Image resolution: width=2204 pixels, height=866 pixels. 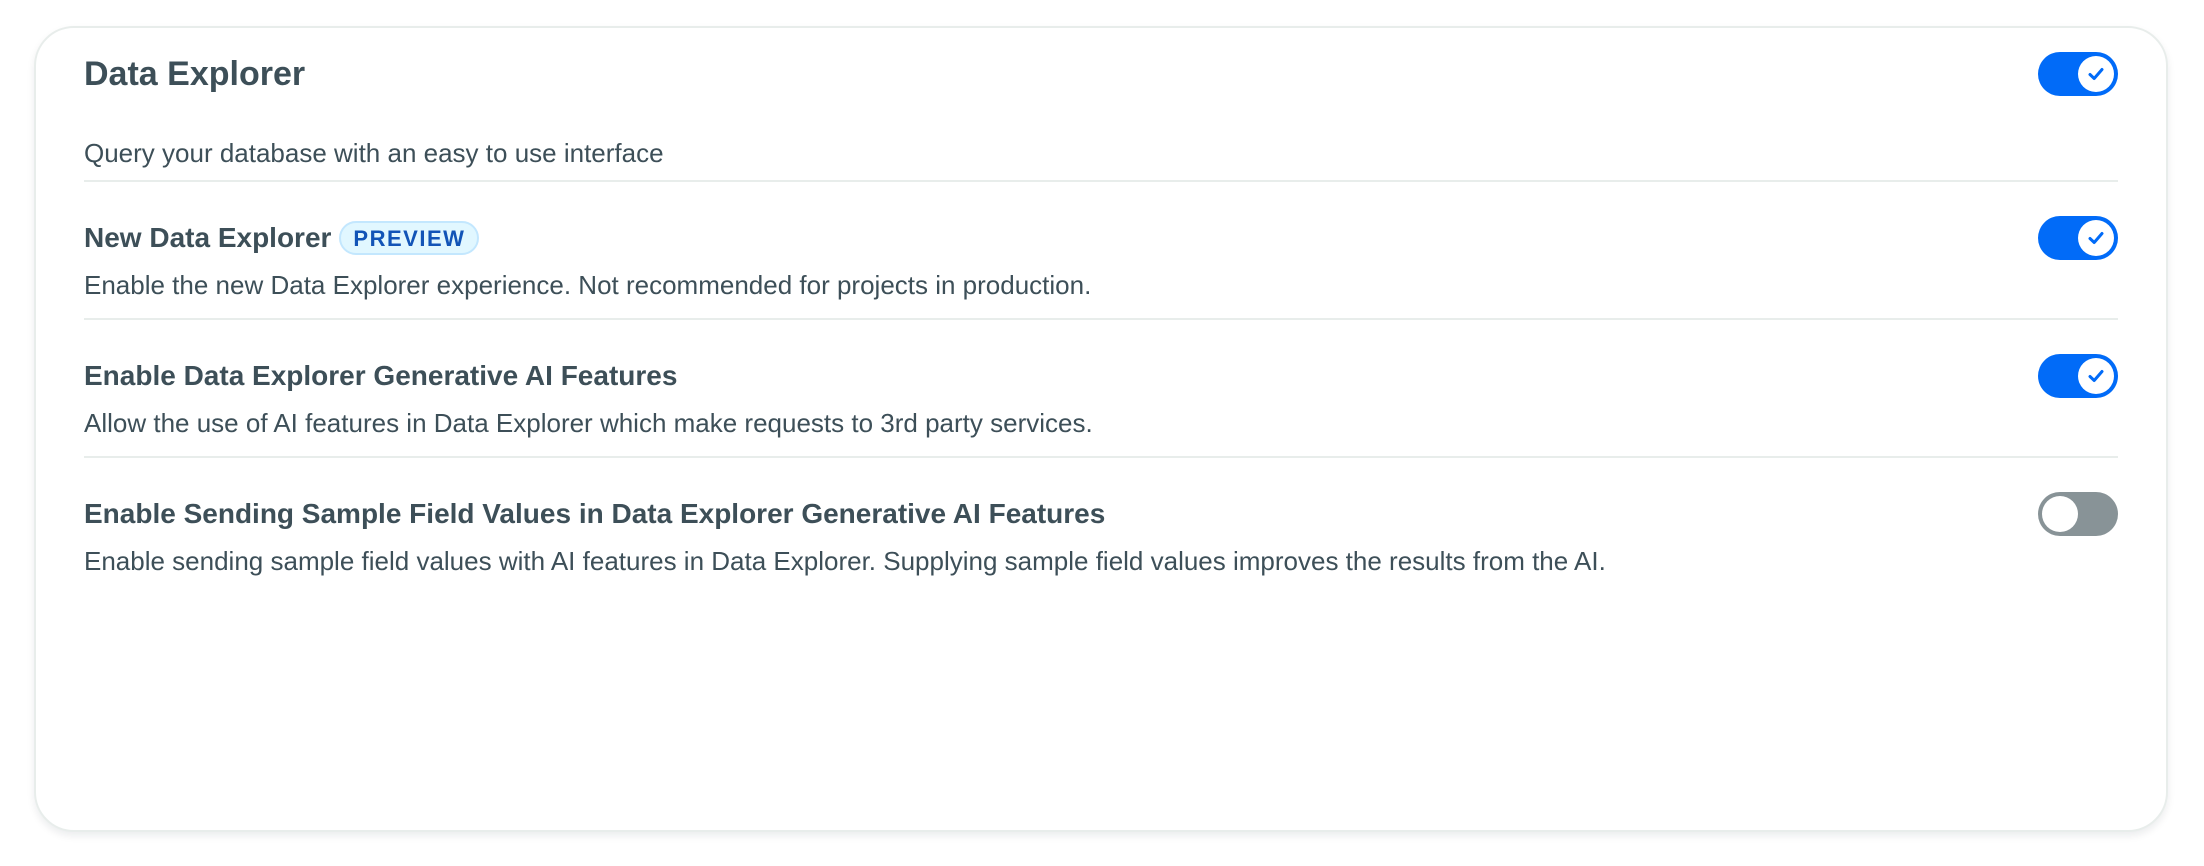 I want to click on sample-field-values-toggle, so click(x=2078, y=514).